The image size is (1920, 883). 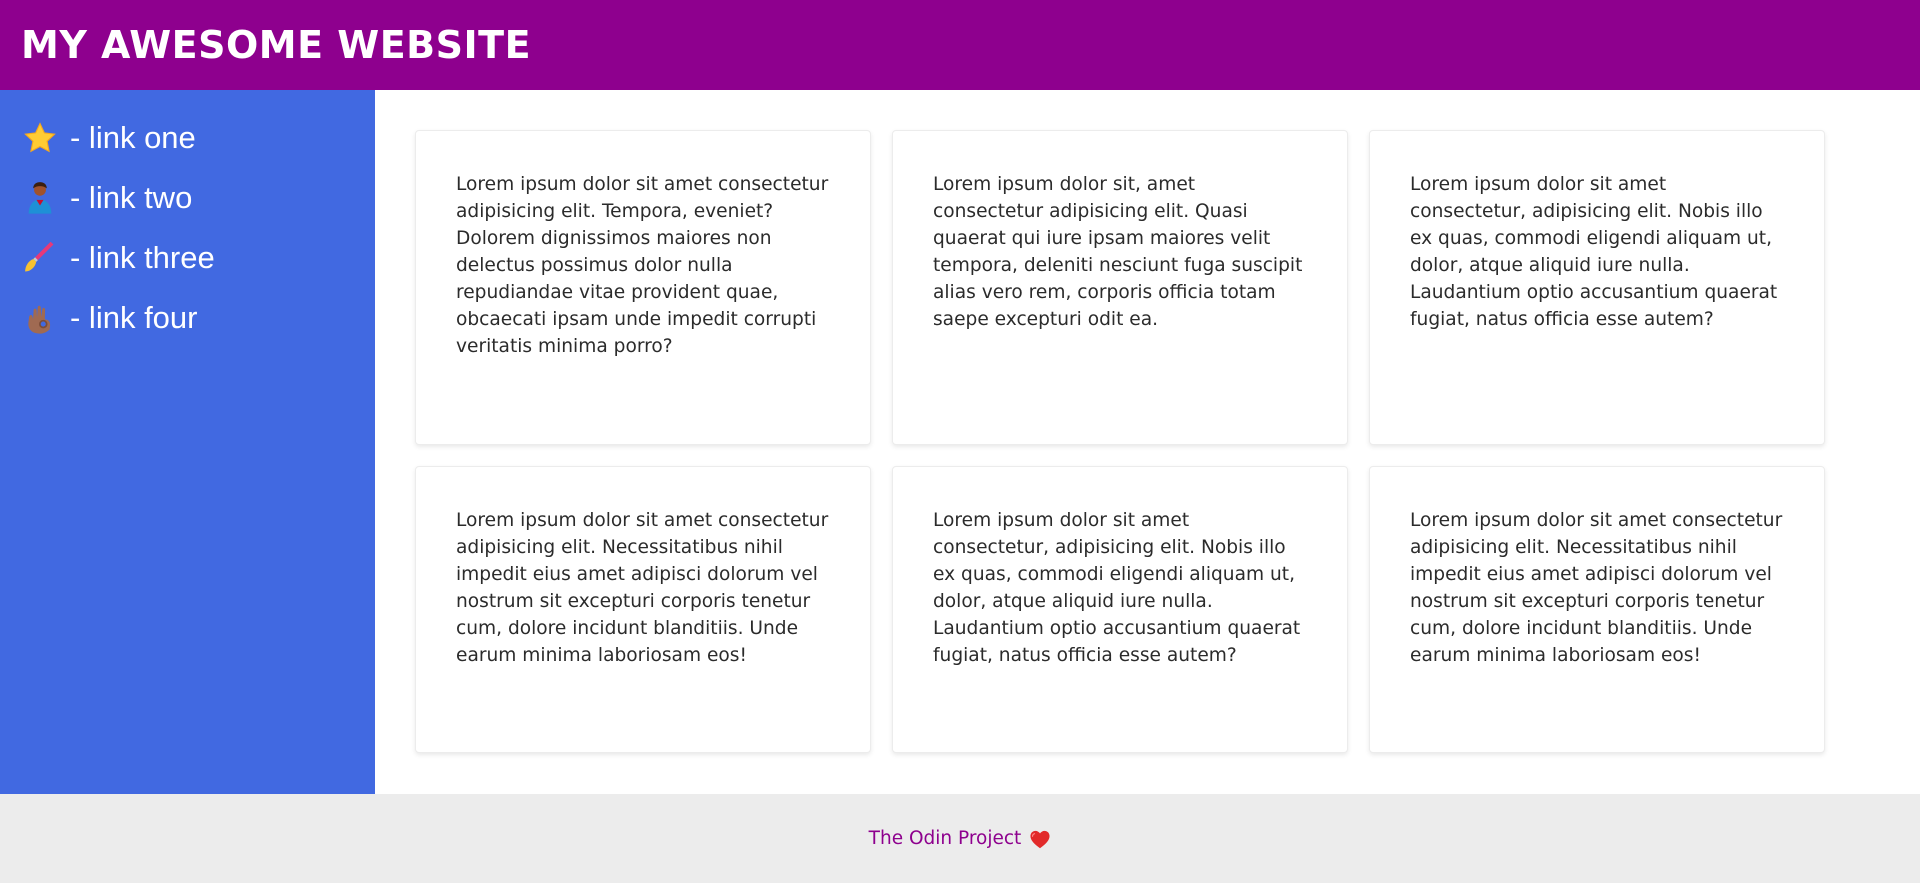 I want to click on sidebar-item-label: - link two, so click(x=131, y=197).